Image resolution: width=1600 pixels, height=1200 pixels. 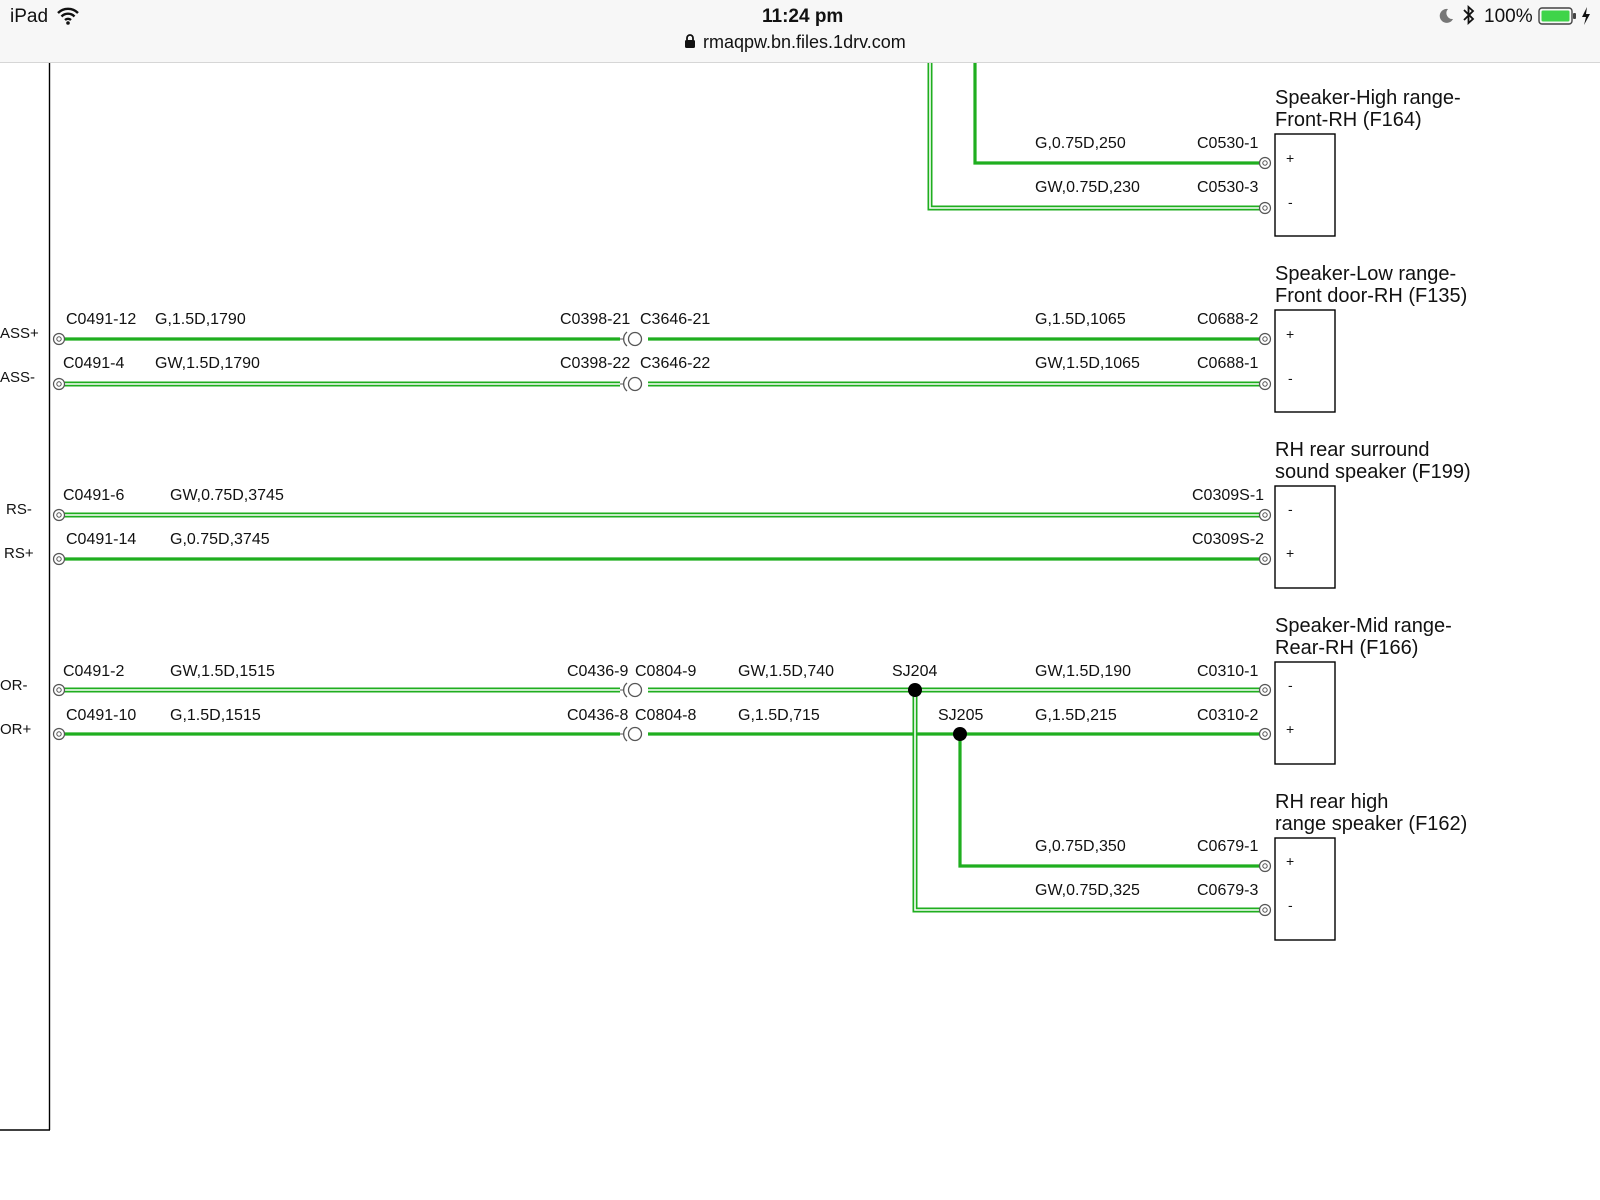 What do you see at coordinates (14, 685) in the screenshot?
I see `left-label-or-minus: OR-` at bounding box center [14, 685].